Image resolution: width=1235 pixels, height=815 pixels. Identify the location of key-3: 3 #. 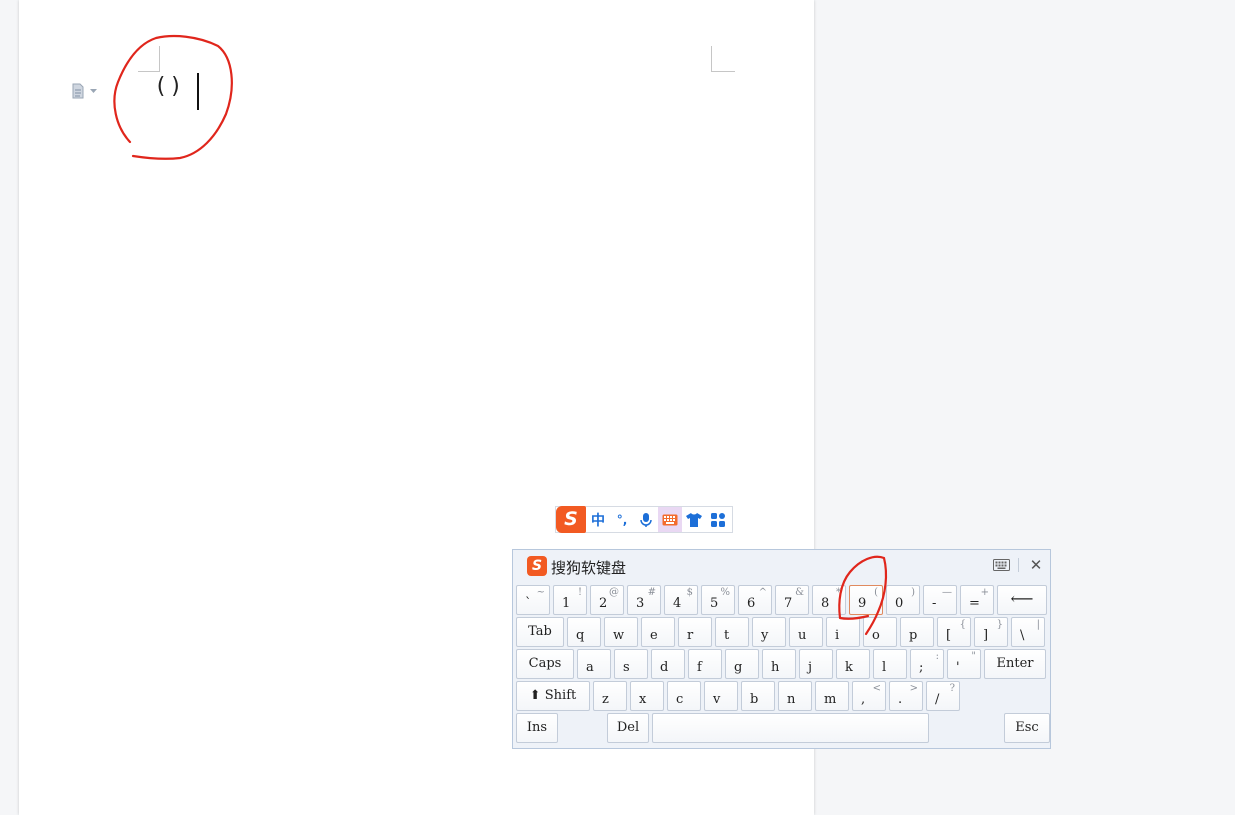
(644, 600).